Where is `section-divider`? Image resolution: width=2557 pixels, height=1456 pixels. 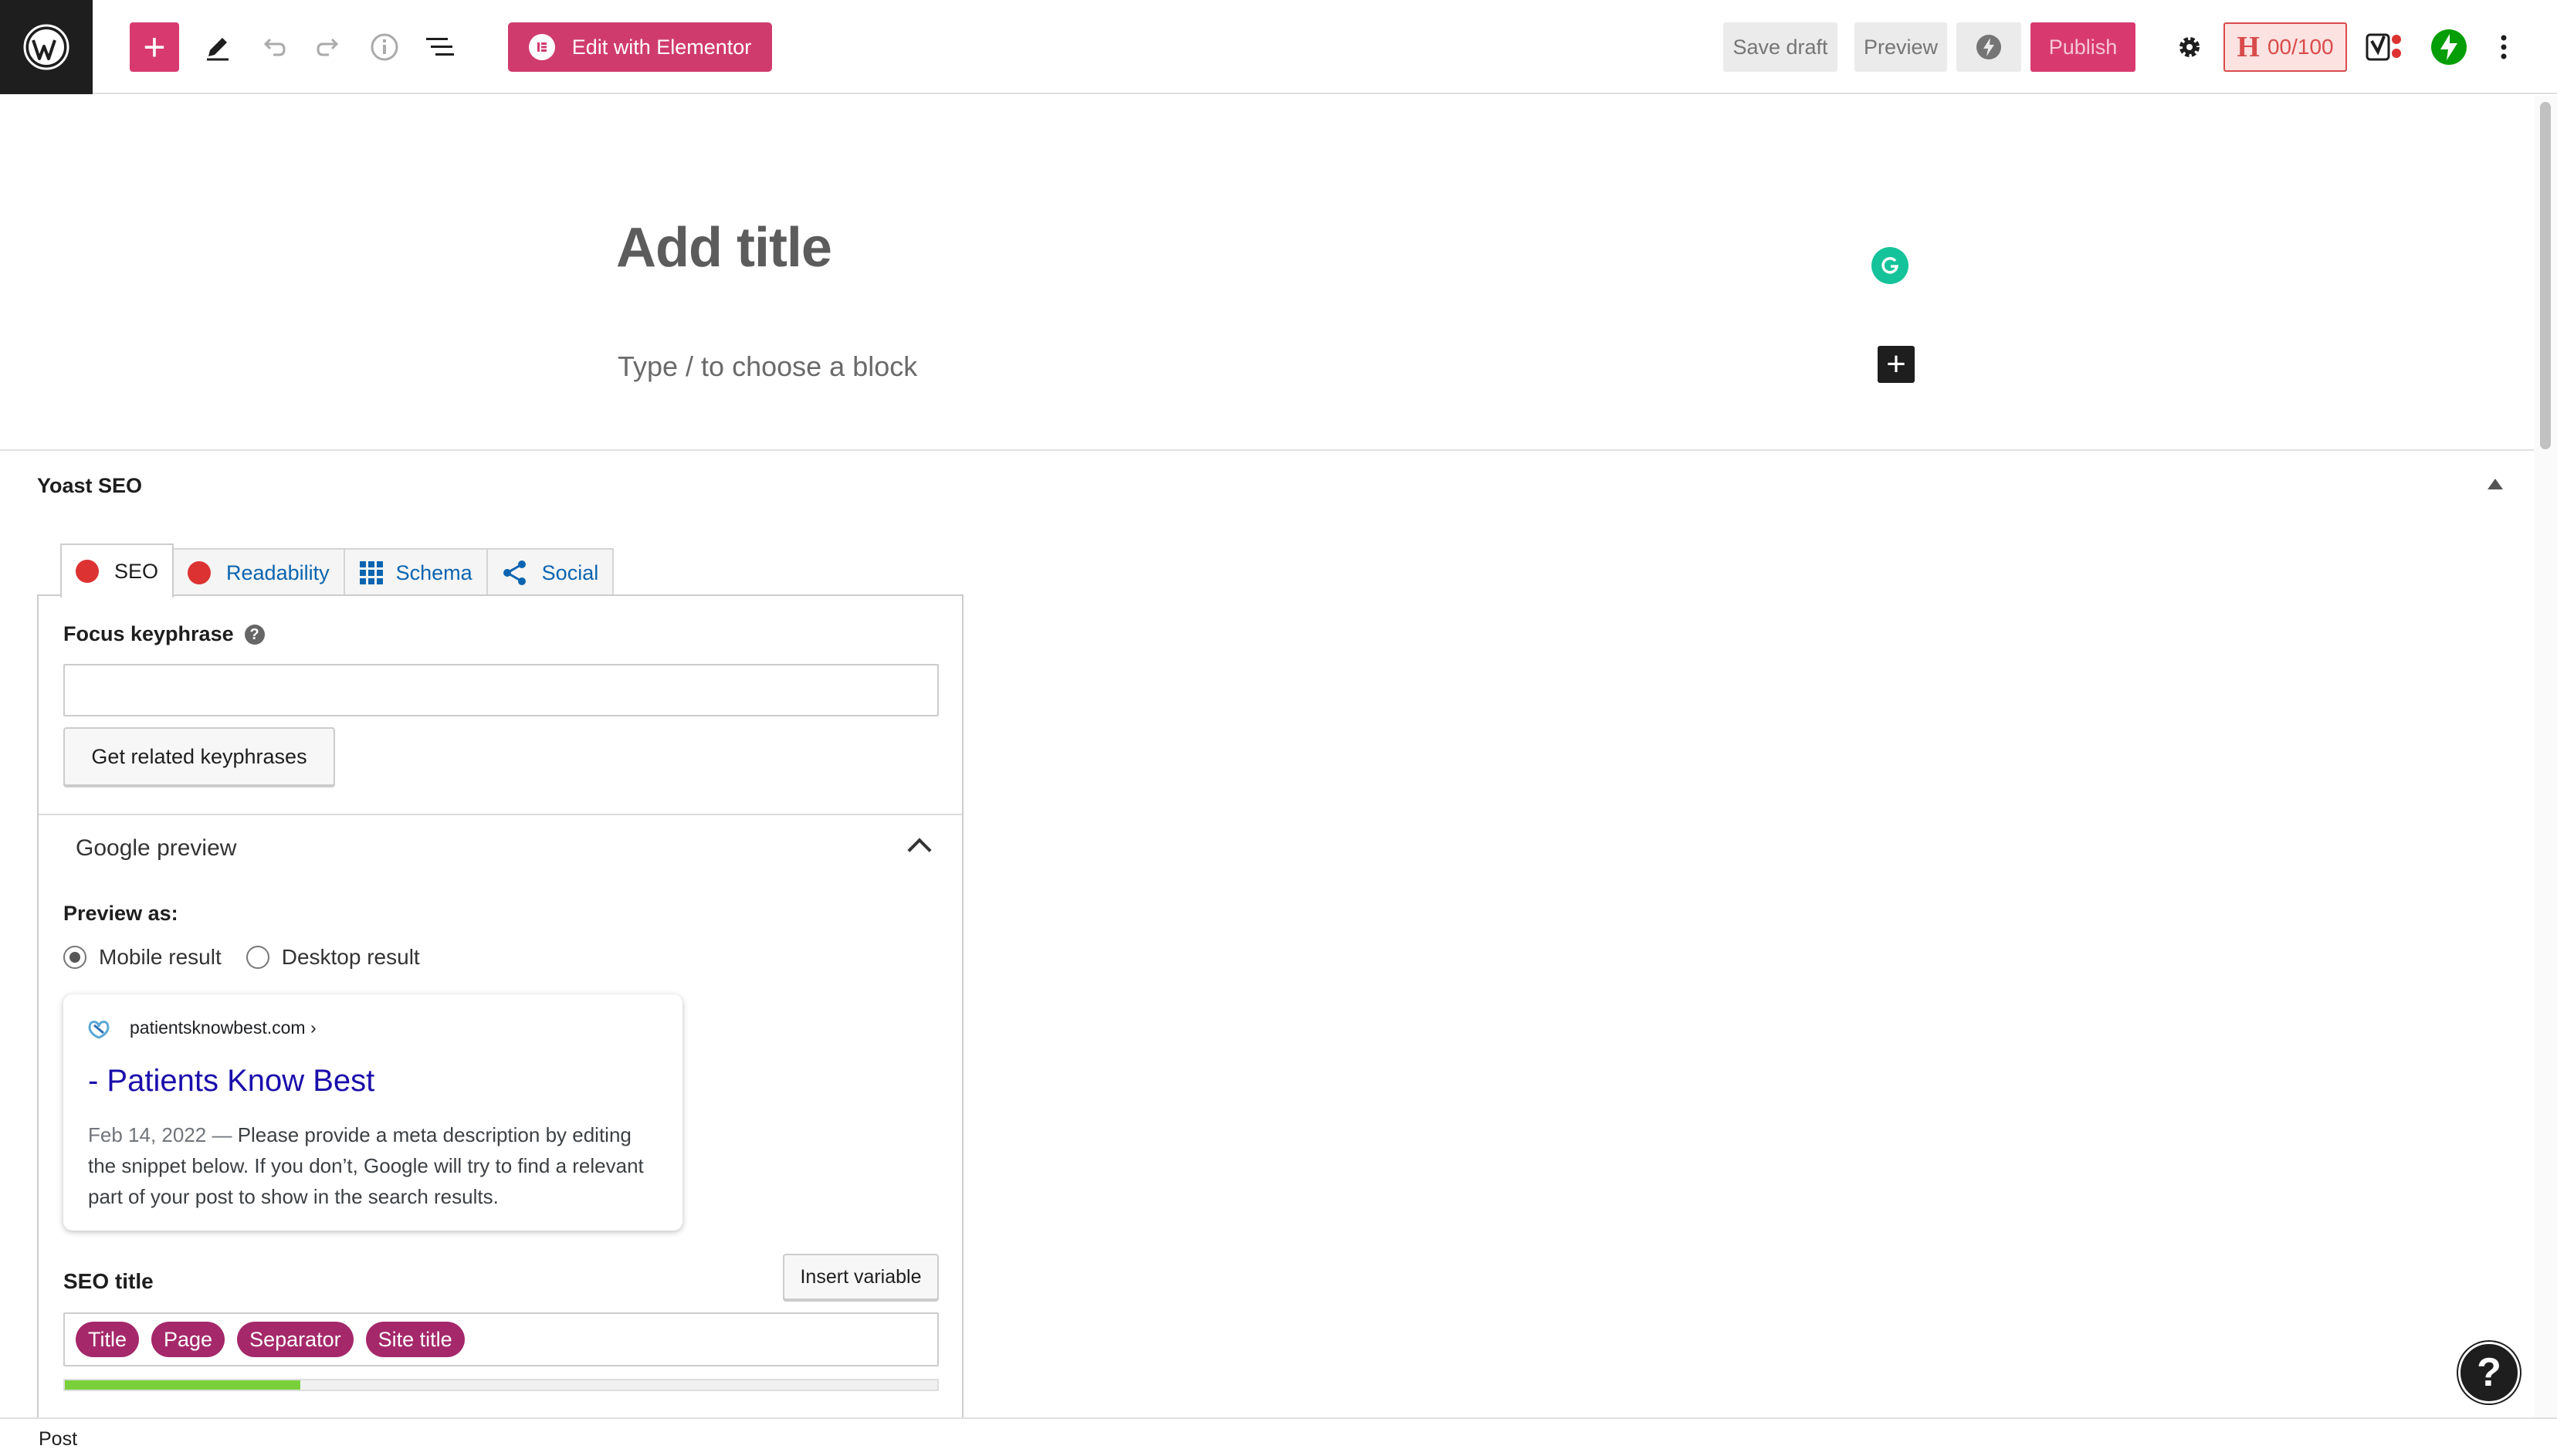
section-divider is located at coordinates (500, 814).